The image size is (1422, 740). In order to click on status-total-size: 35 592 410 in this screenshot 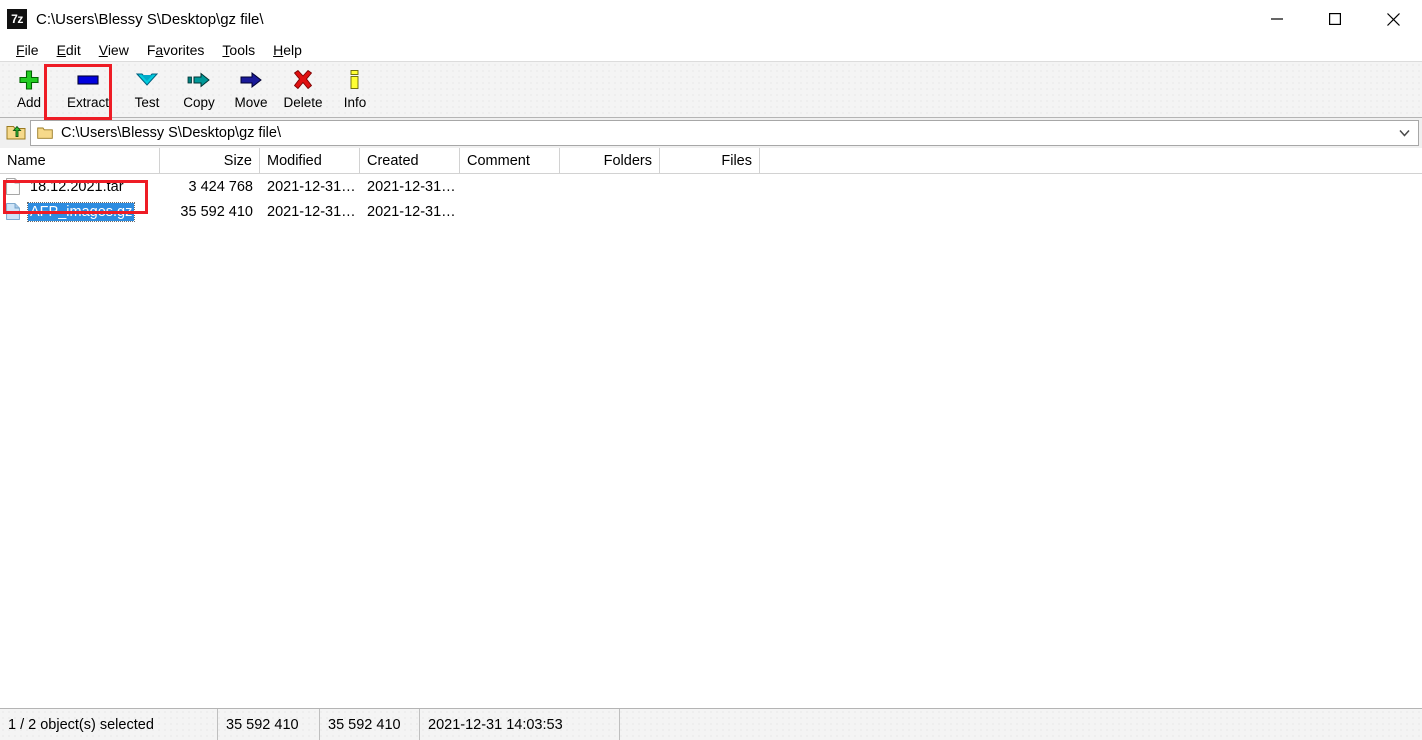, I will do `click(370, 724)`.